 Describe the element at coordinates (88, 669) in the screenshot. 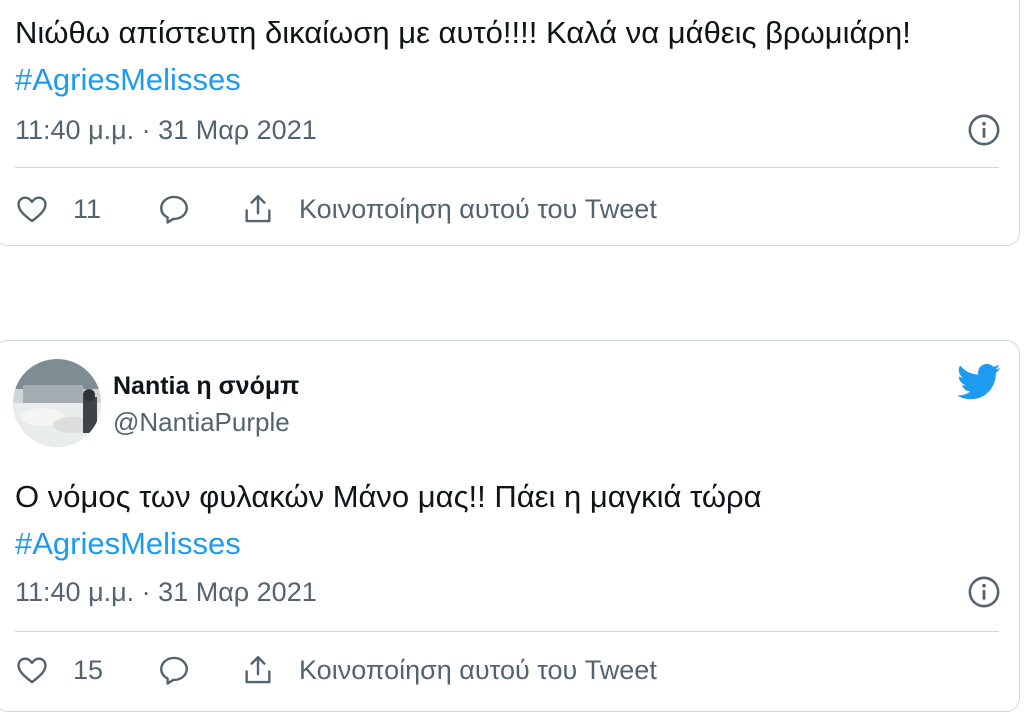

I see `like-count: 15` at that location.